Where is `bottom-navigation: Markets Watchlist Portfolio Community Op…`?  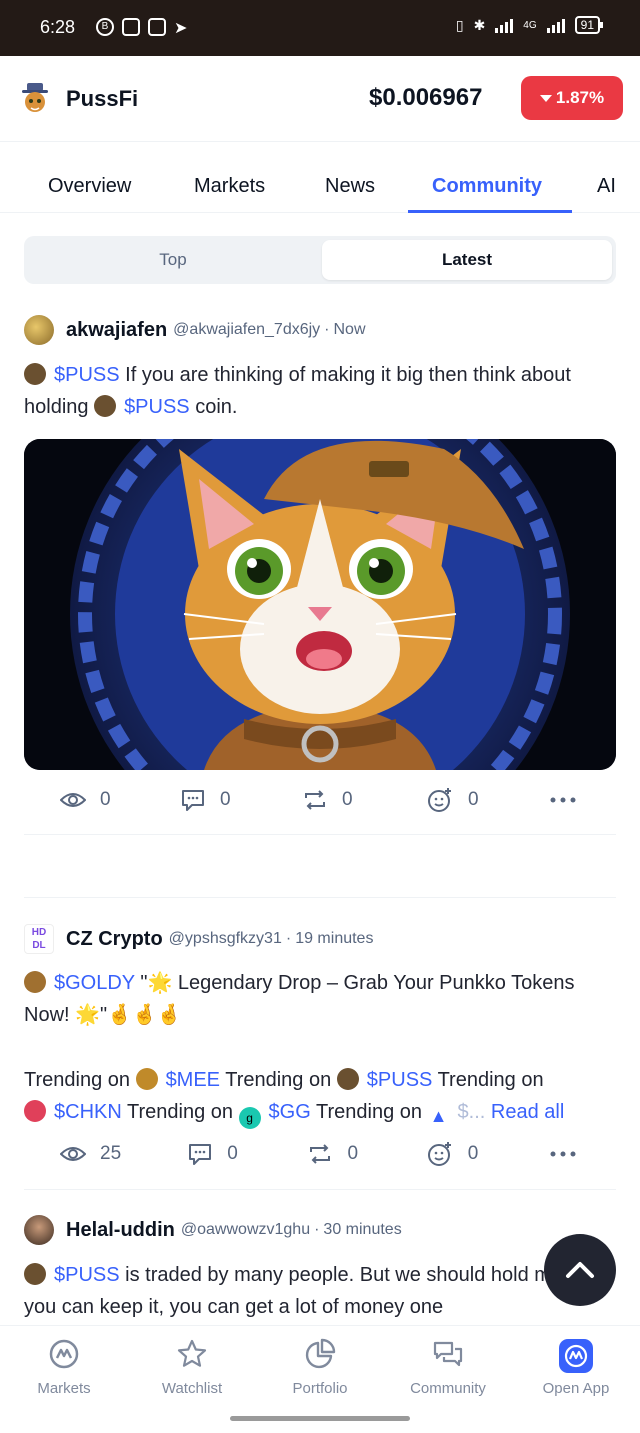 bottom-navigation: Markets Watchlist Portfolio Community Op… is located at coordinates (320, 1367).